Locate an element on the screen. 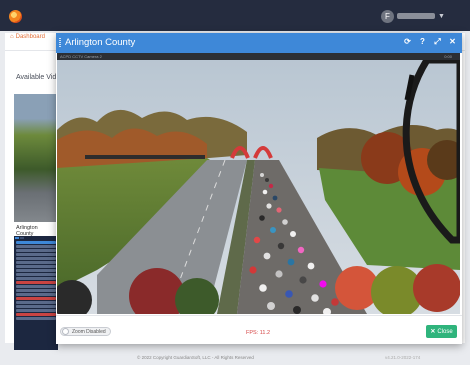 The image size is (470, 365). version-text: v4.21.0-2022-174 is located at coordinates (403, 357).